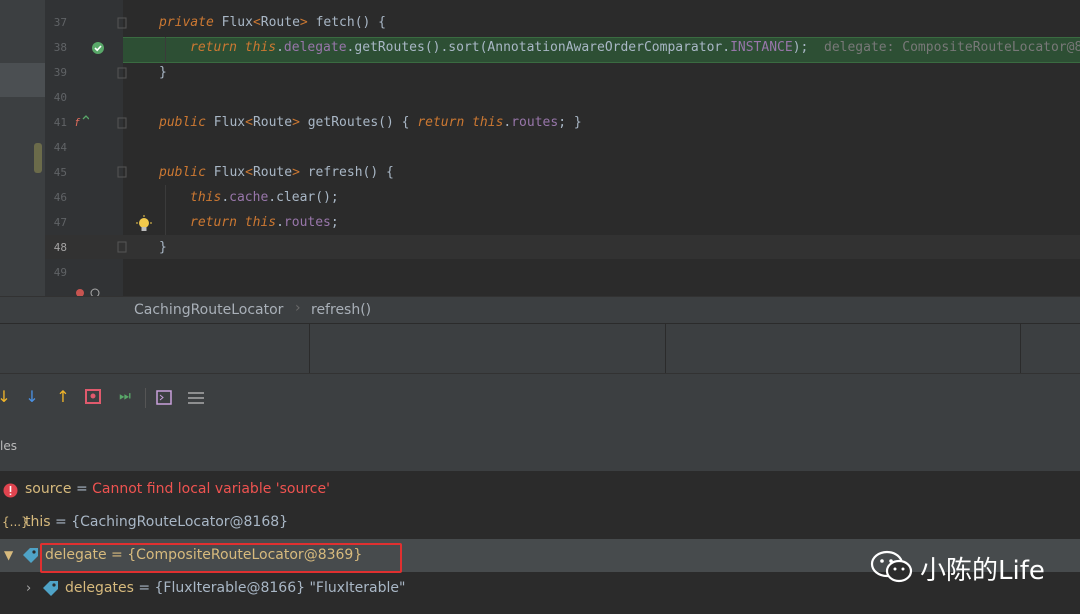 Image resolution: width=1080 pixels, height=614 pixels. I want to click on field-tag-icon, so click(30, 555).